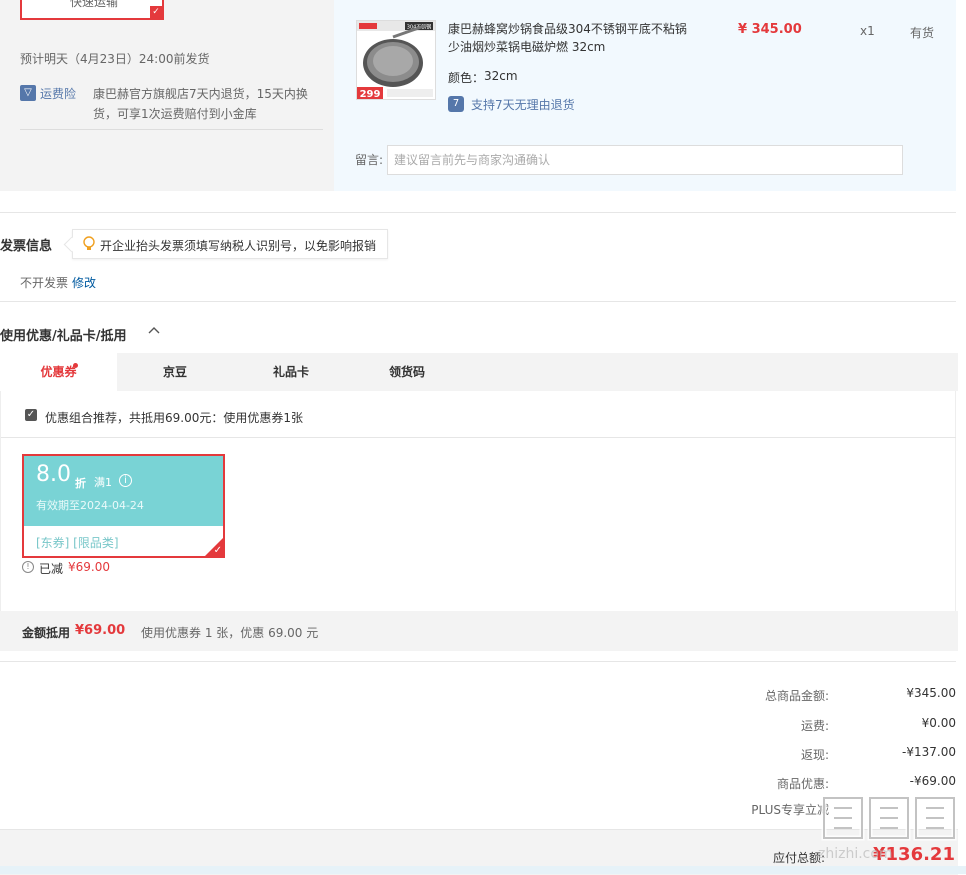 The height and width of the screenshot is (875, 966). I want to click on summary-amount: ¥69.00, so click(100, 630).